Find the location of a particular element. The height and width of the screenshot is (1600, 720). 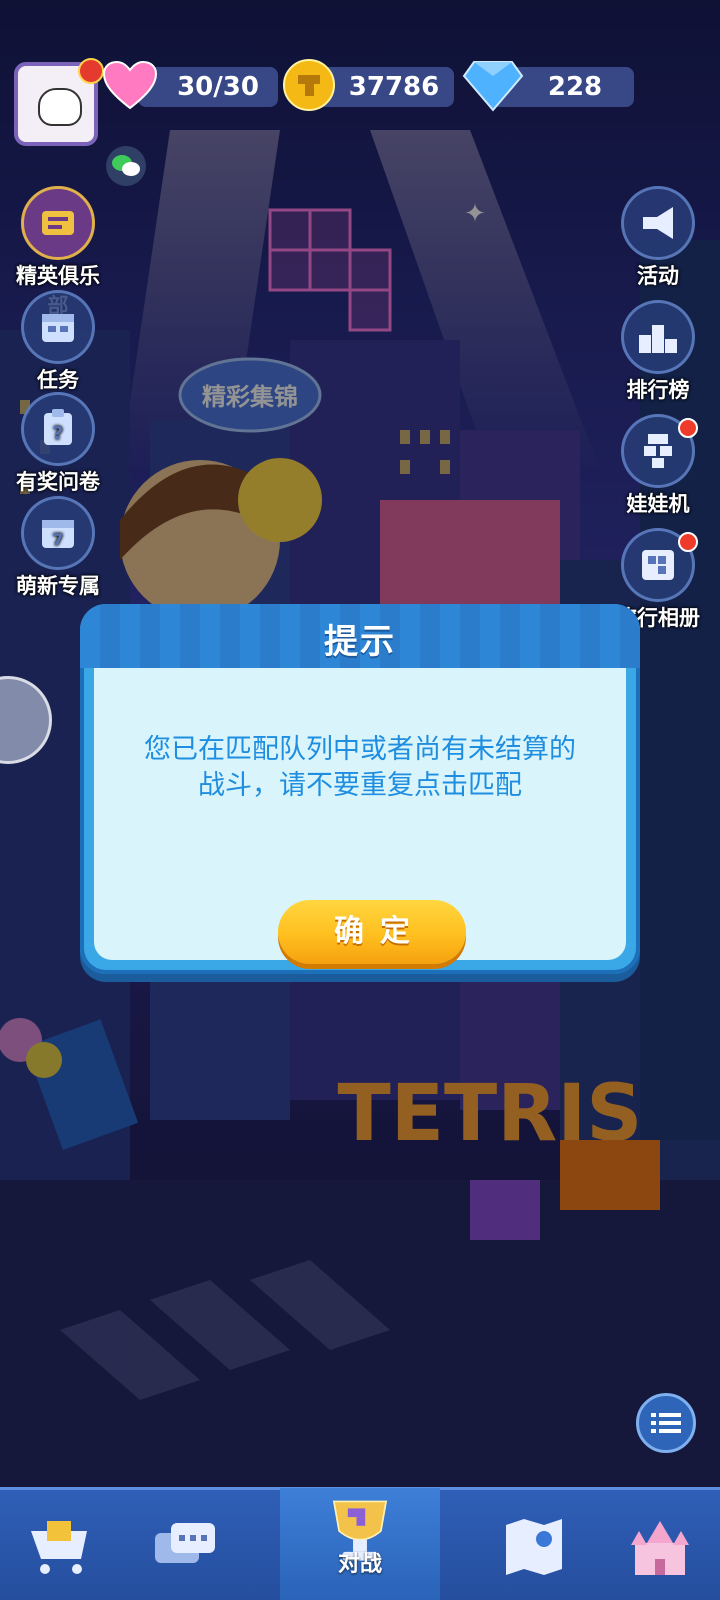

nav-castle-button is located at coordinates (660, 1547).